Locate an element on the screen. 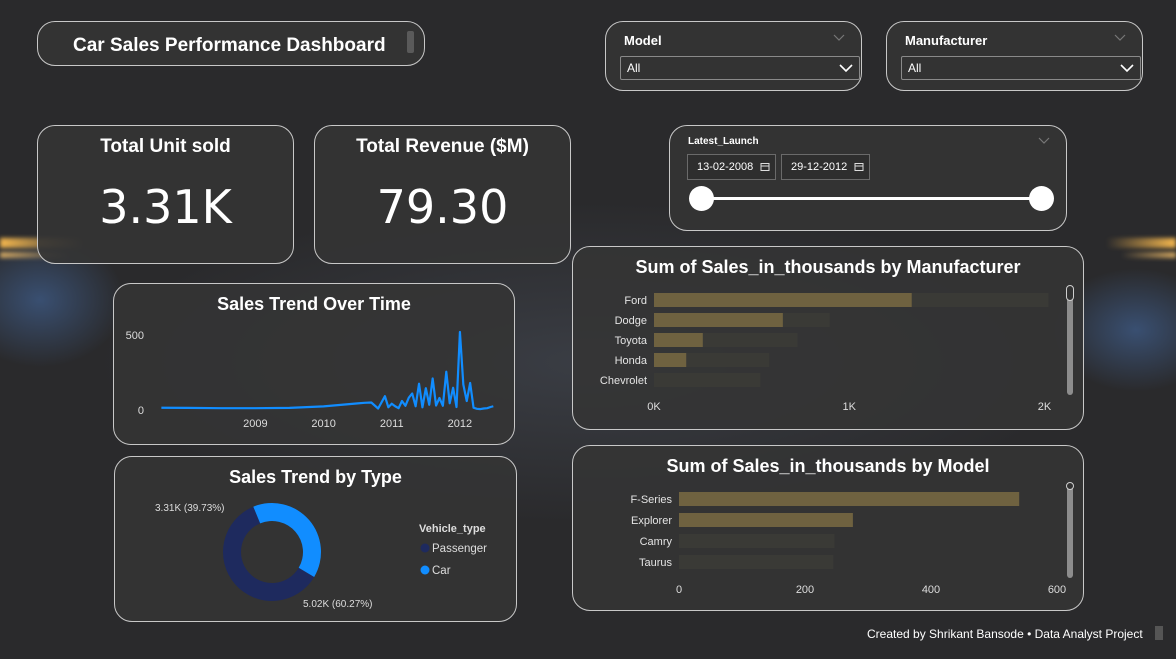 The image size is (1176, 659). kpi-revenue-label: Total Revenue ($M) is located at coordinates (442, 146).